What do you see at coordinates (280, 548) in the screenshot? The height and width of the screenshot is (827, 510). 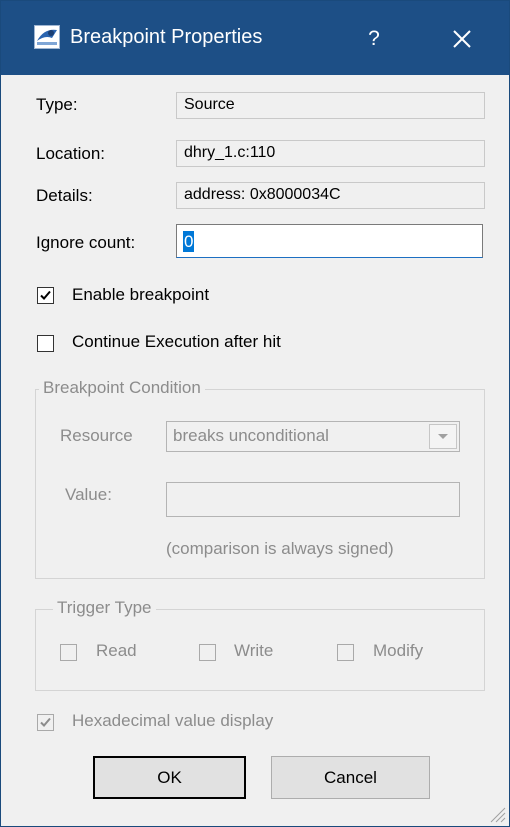 I see `comparison-note: (comparison is always signed)` at bounding box center [280, 548].